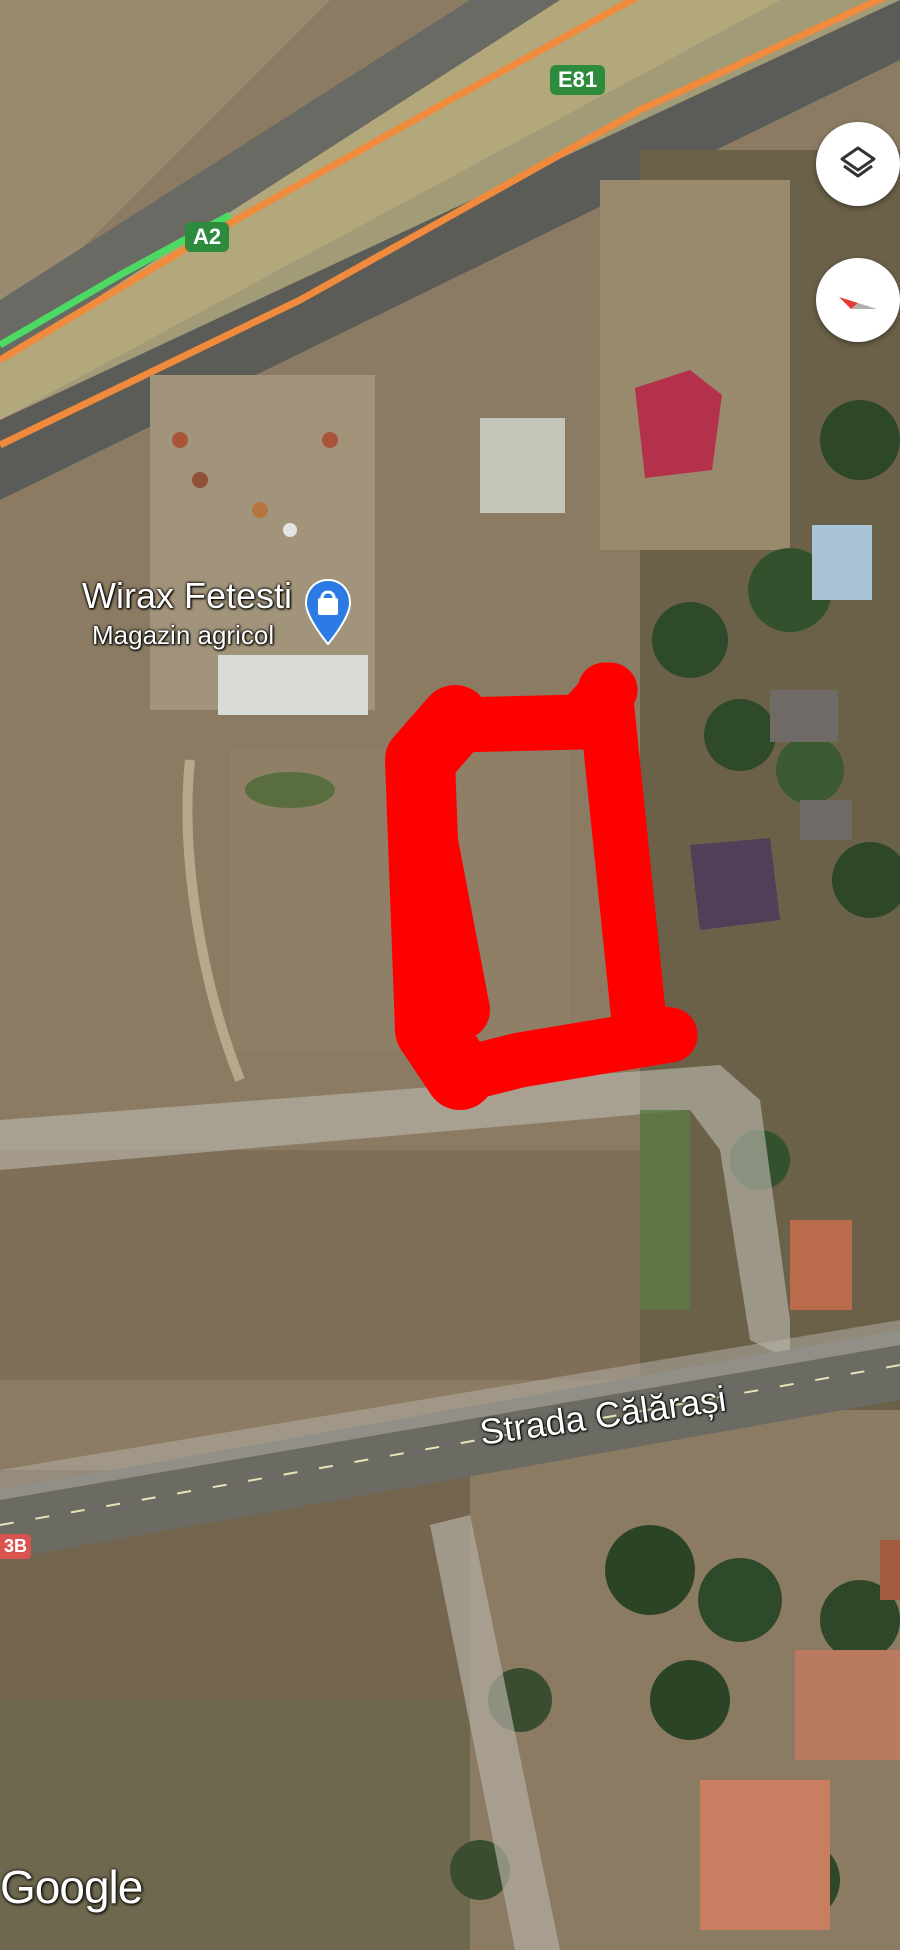 The image size is (900, 1950). Describe the element at coordinates (183, 635) in the screenshot. I see `poi-category: Magazin agricol` at that location.